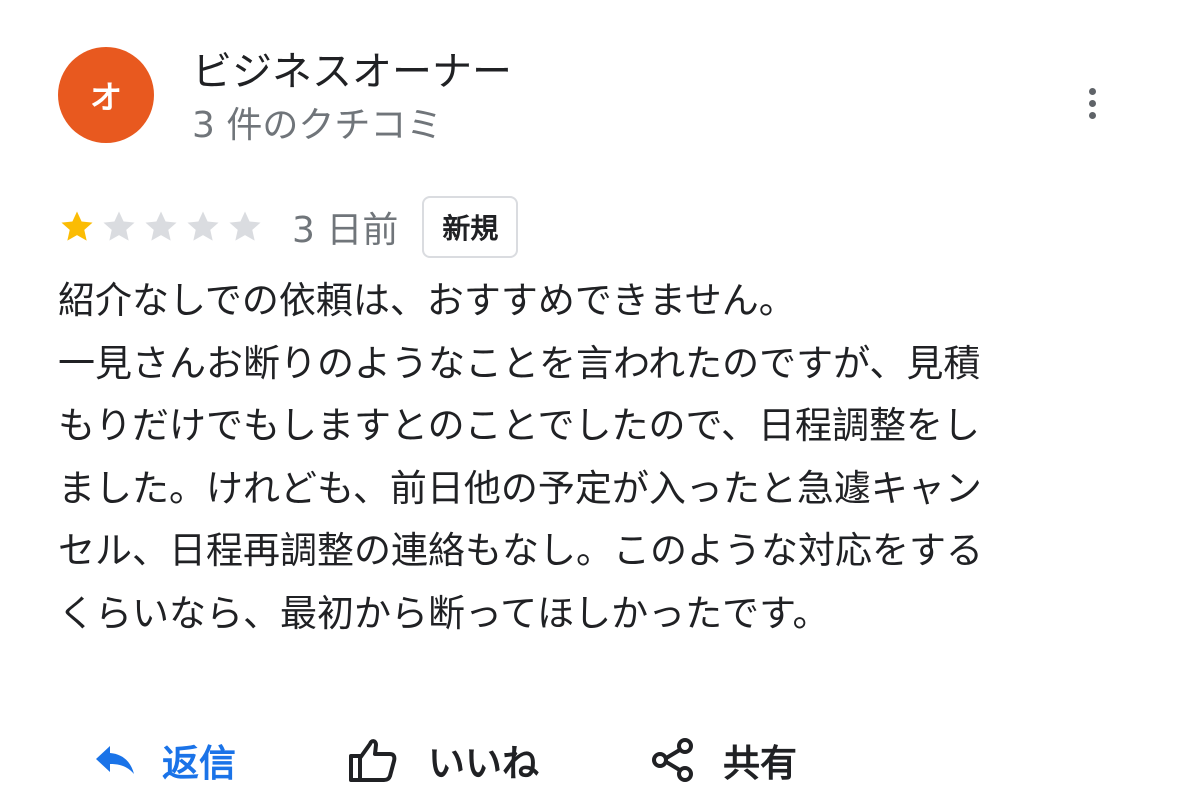 The image size is (1189, 809). Describe the element at coordinates (760, 763) in the screenshot. I see `share-label: 共有` at that location.